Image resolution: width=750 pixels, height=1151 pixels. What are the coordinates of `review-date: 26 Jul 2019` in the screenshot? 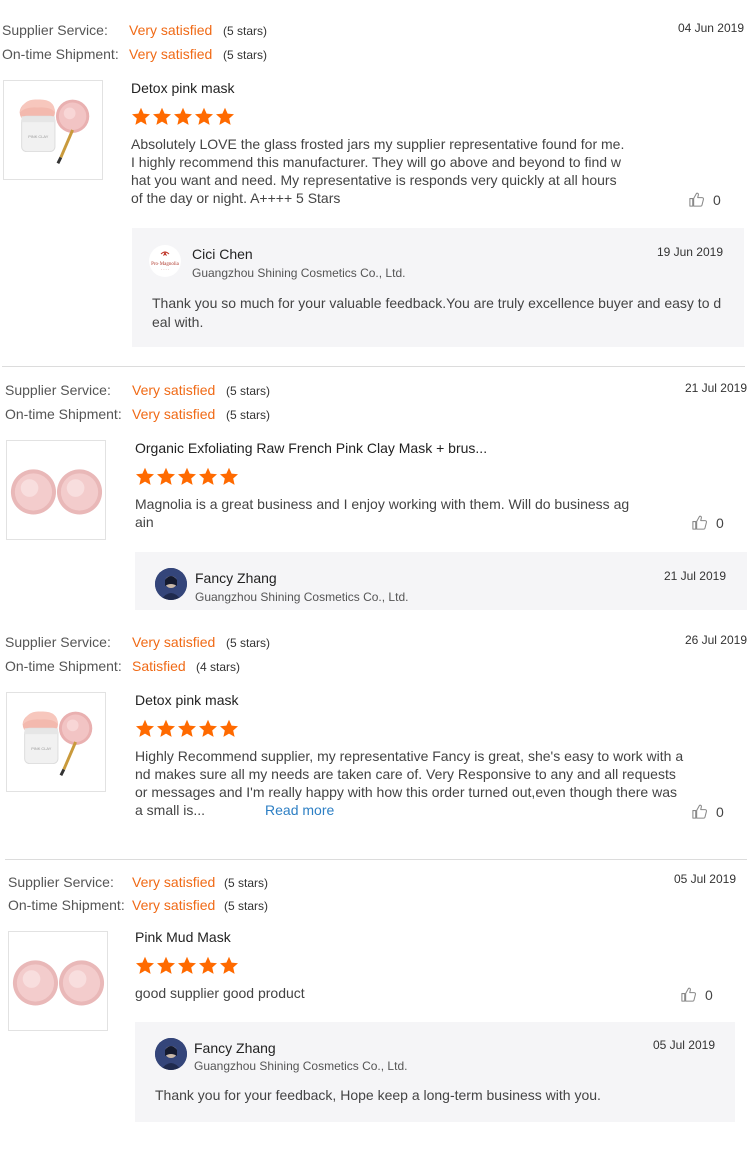 It's located at (715, 640).